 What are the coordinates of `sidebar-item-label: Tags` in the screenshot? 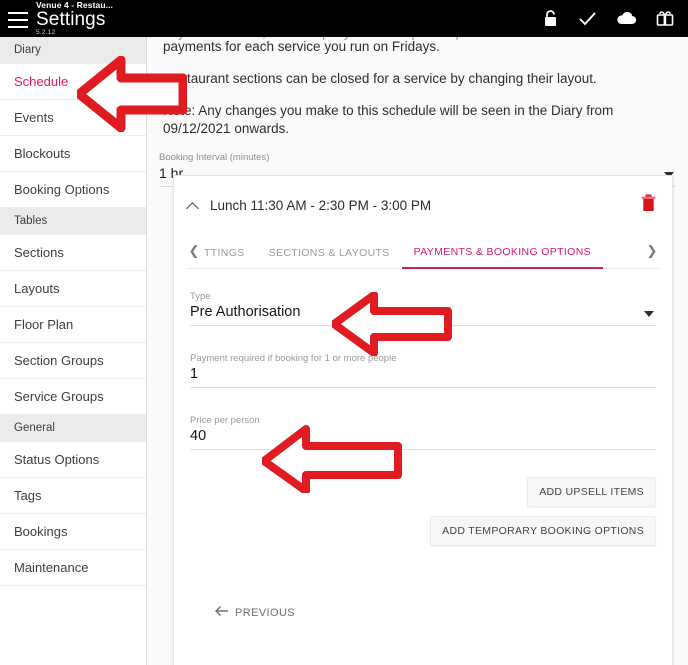 It's located at (28, 495).